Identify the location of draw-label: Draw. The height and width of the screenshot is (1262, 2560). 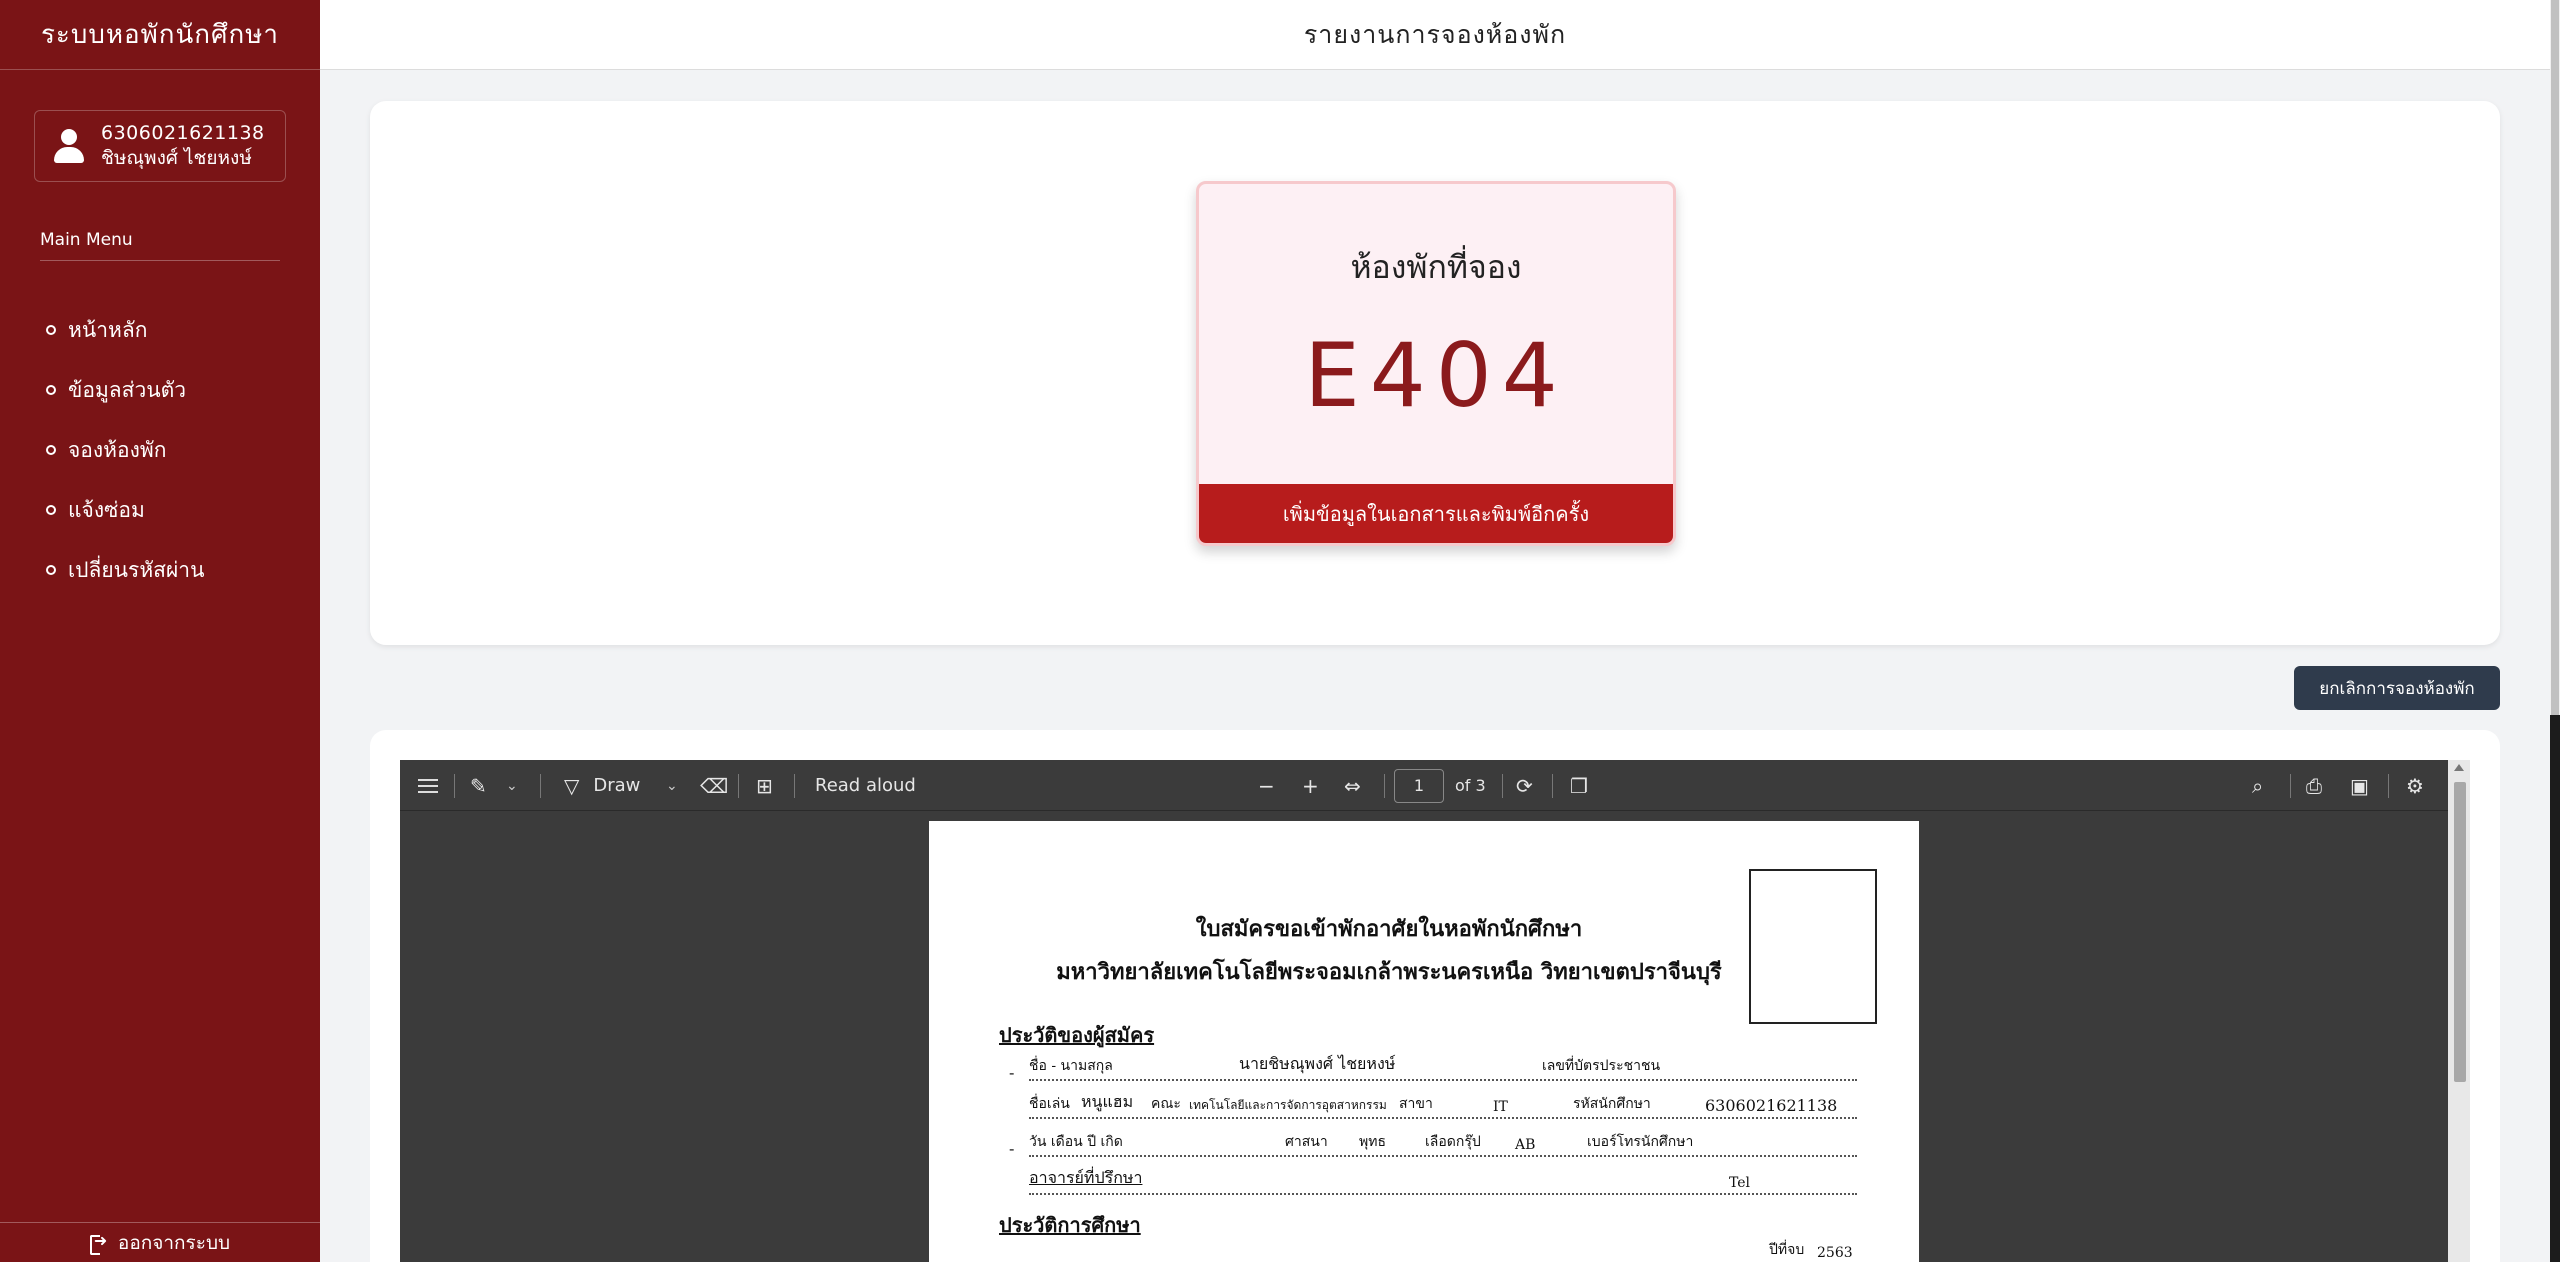
(617, 785).